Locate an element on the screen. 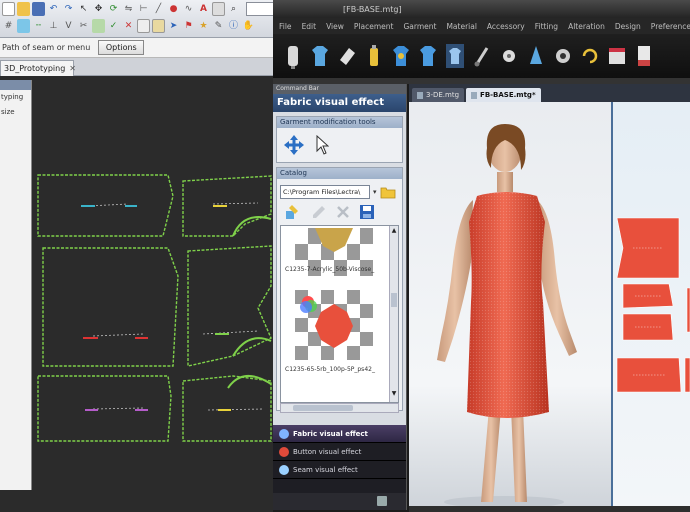 The width and height of the screenshot is (690, 512). apply-fabric-icon is located at coordinates (293, 212).